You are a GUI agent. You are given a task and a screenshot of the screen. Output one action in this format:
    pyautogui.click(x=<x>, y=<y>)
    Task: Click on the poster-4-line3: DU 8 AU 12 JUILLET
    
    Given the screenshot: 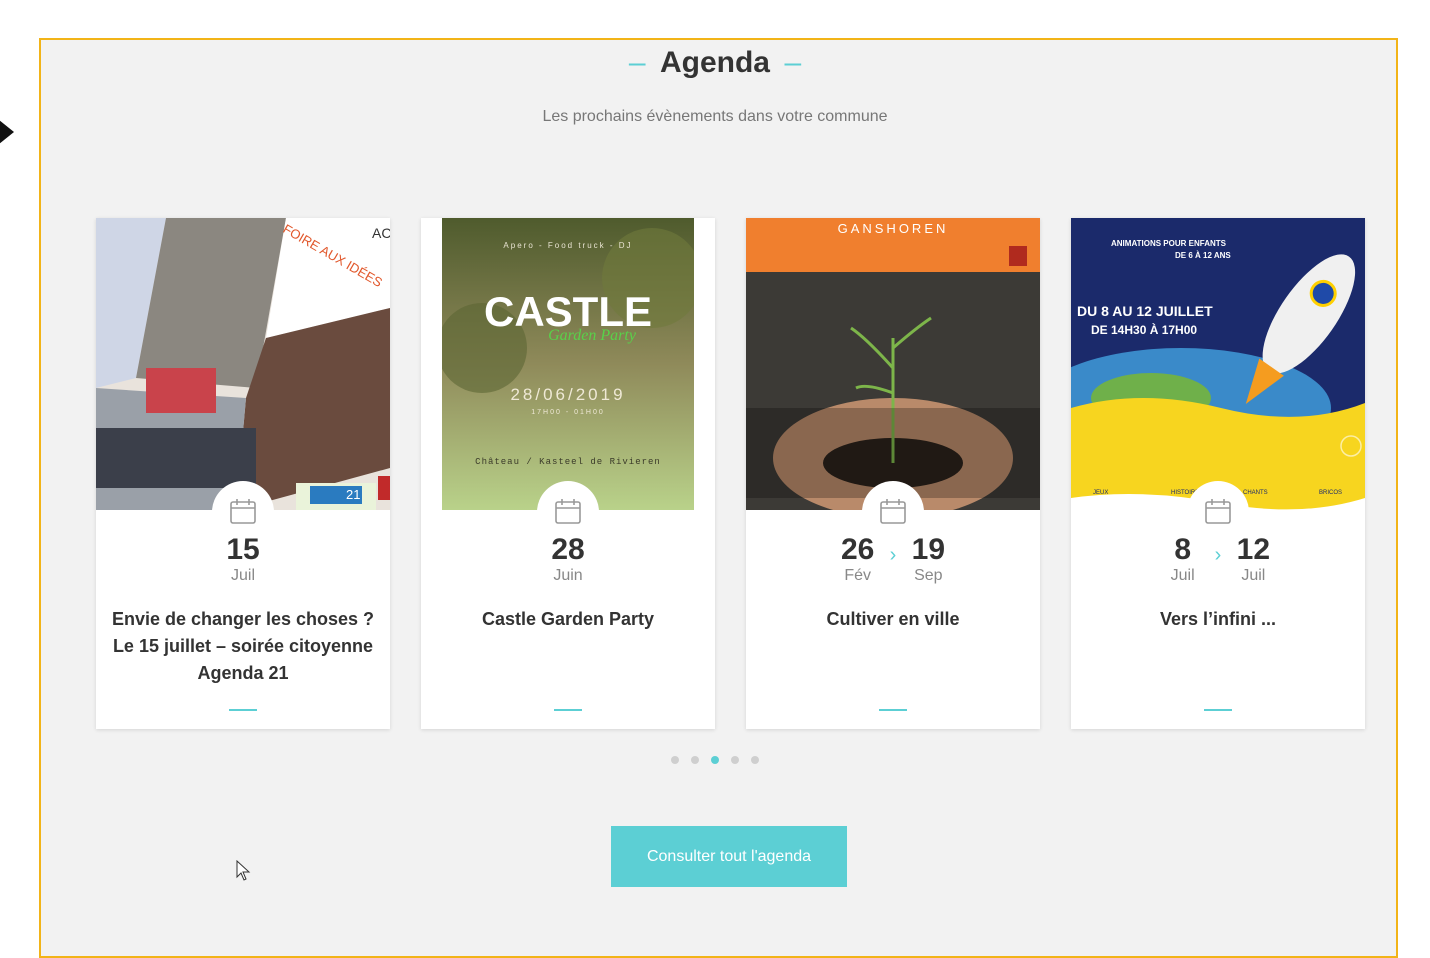 What is the action you would take?
    pyautogui.click(x=1145, y=311)
    